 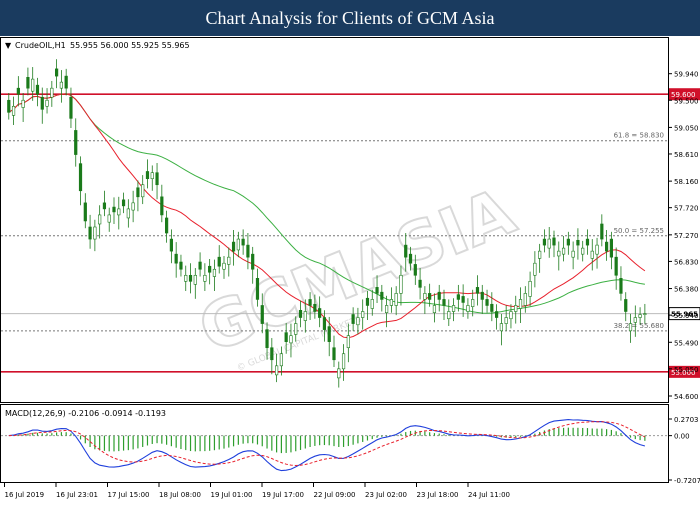 I want to click on price-tick-label: 58.610, so click(x=686, y=155).